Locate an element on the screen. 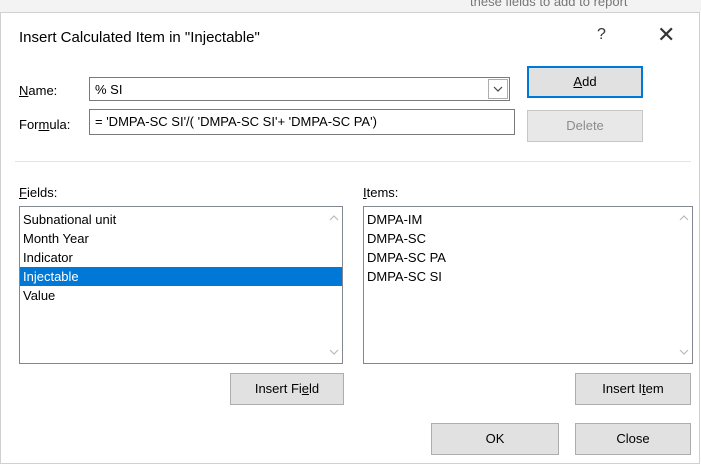 Image resolution: width=701 pixels, height=465 pixels. list-item: Subnational unit is located at coordinates (181, 219).